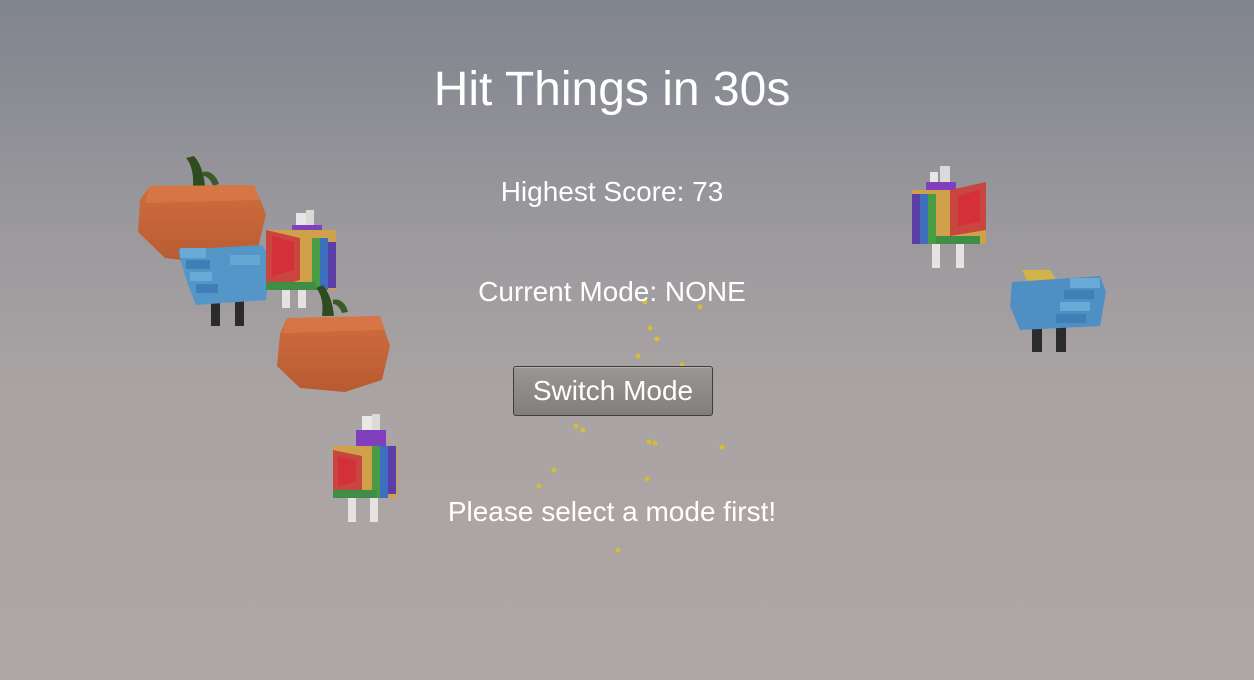 The height and width of the screenshot is (680, 1254). I want to click on highest-score-label: Highest Score: 73, so click(612, 191).